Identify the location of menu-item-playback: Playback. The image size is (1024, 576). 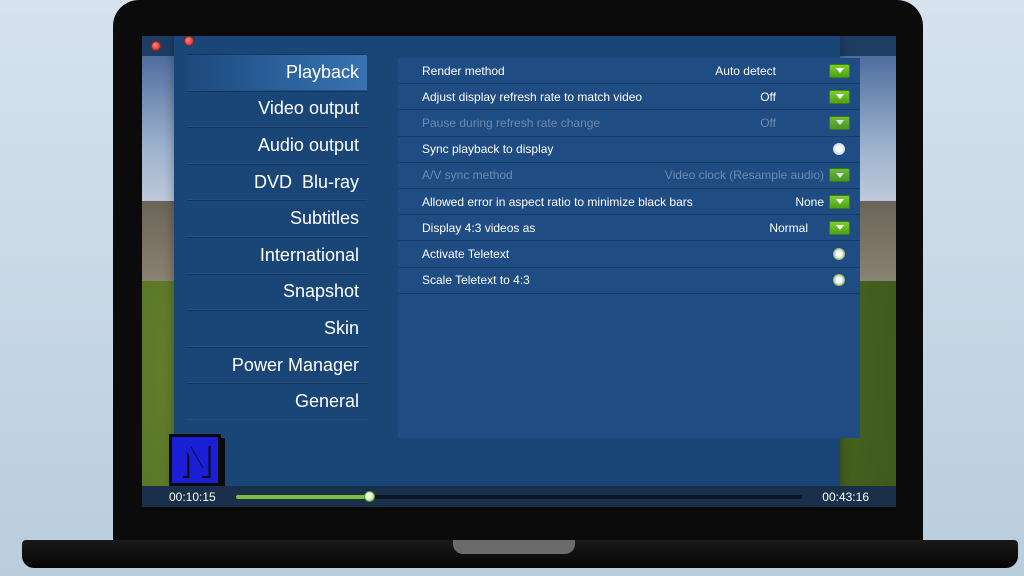
(277, 72).